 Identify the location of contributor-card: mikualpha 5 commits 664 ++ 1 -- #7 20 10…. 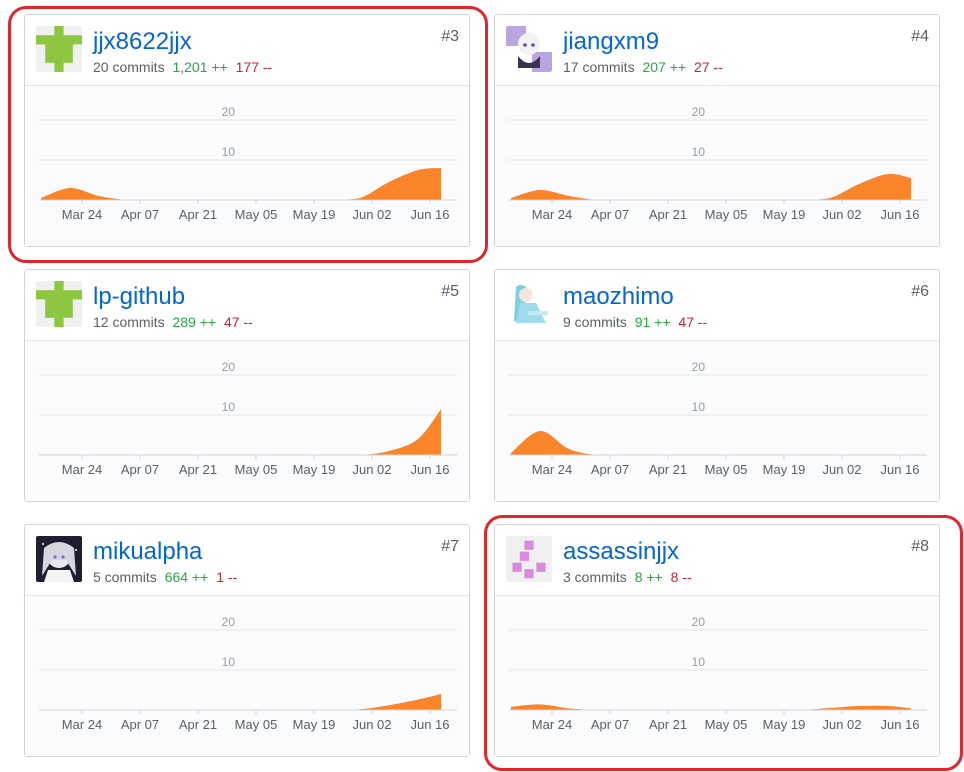
(247, 640).